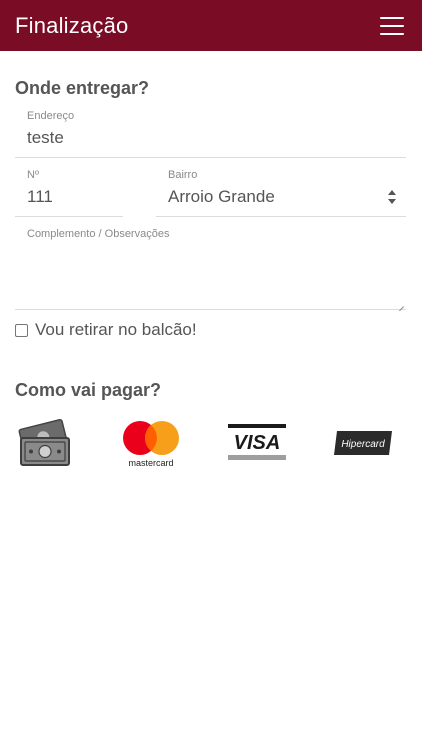 The width and height of the screenshot is (422, 750). I want to click on visa-logo: VISA, so click(257, 442).